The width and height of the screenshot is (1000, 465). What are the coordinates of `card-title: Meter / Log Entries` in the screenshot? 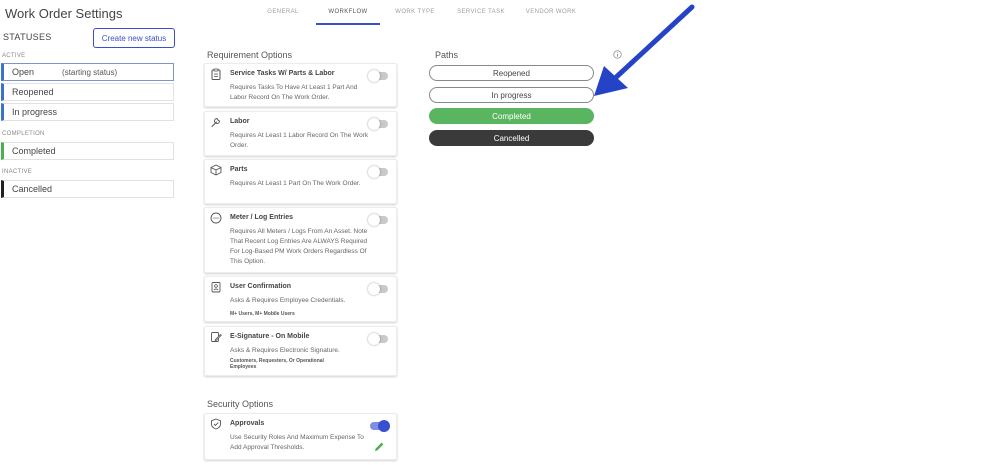 It's located at (262, 217).